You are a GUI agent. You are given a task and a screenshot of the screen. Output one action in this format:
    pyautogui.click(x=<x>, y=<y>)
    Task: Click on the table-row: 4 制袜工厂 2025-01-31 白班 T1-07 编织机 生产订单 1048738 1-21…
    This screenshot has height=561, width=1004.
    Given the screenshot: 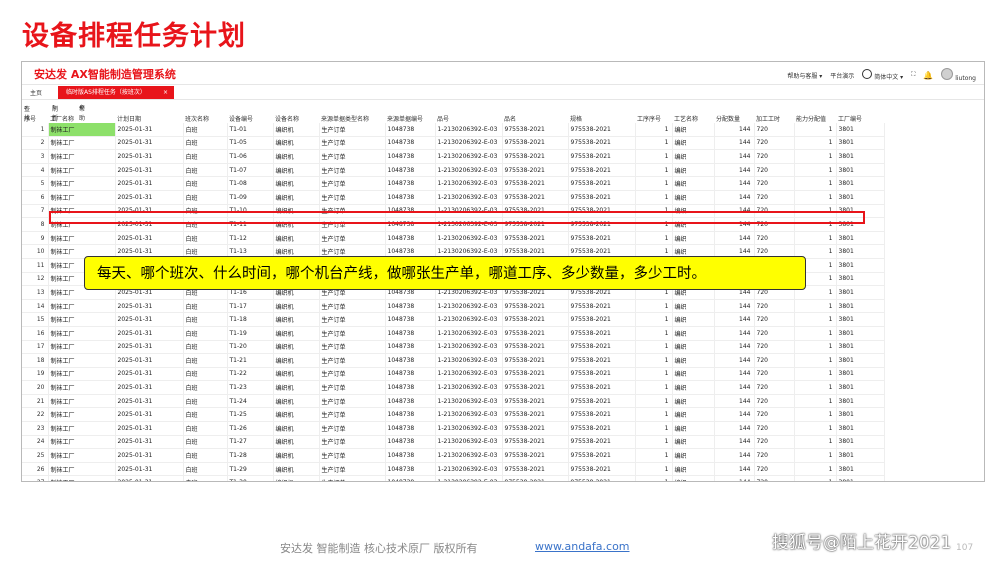 What is the action you would take?
    pyautogui.click(x=453, y=170)
    